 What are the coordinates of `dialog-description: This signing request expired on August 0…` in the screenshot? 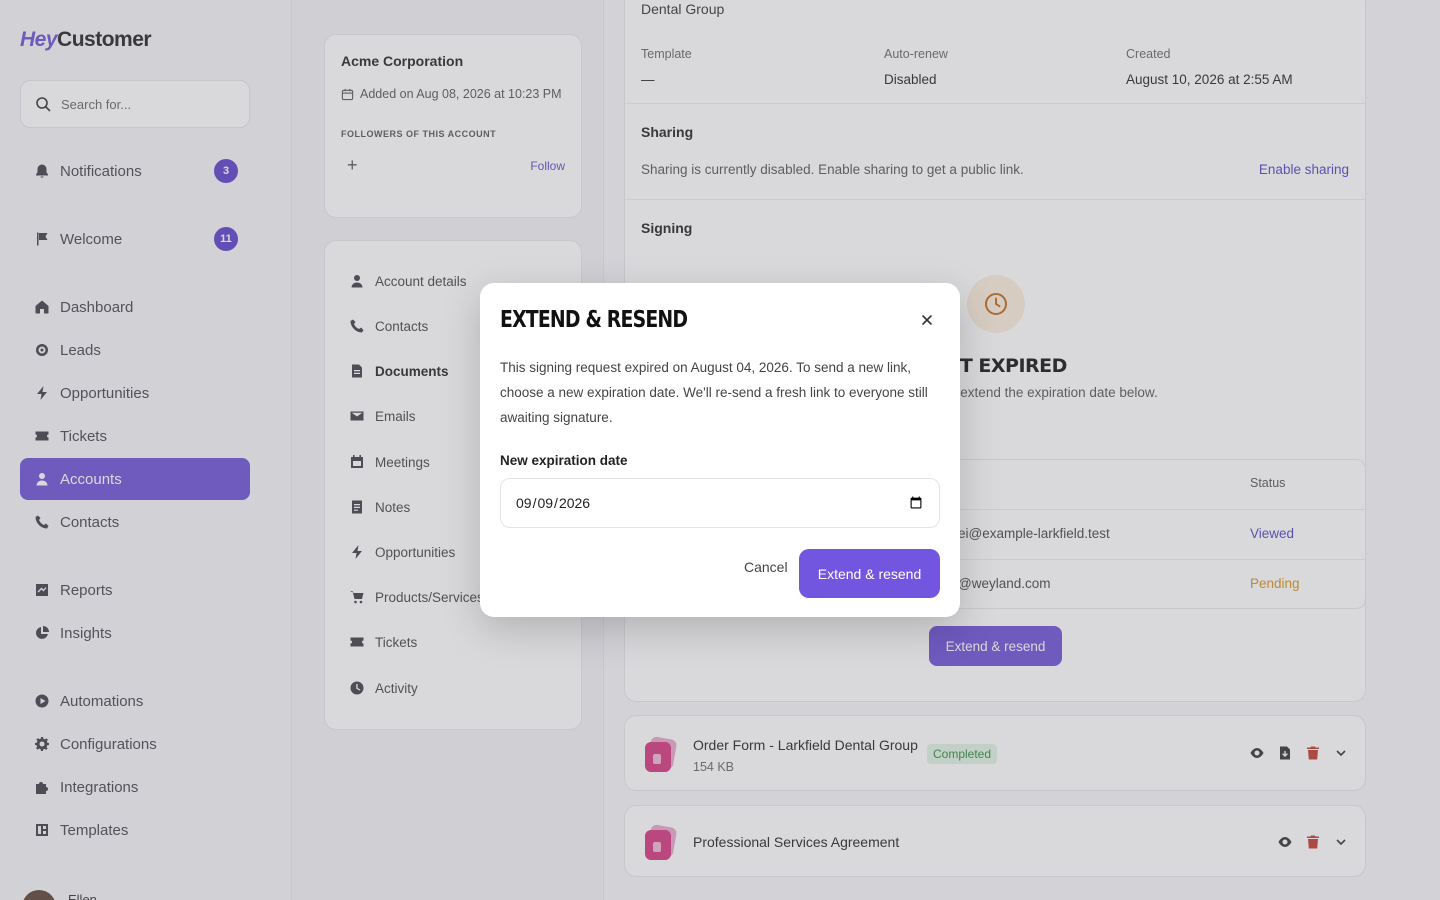 It's located at (714, 392).